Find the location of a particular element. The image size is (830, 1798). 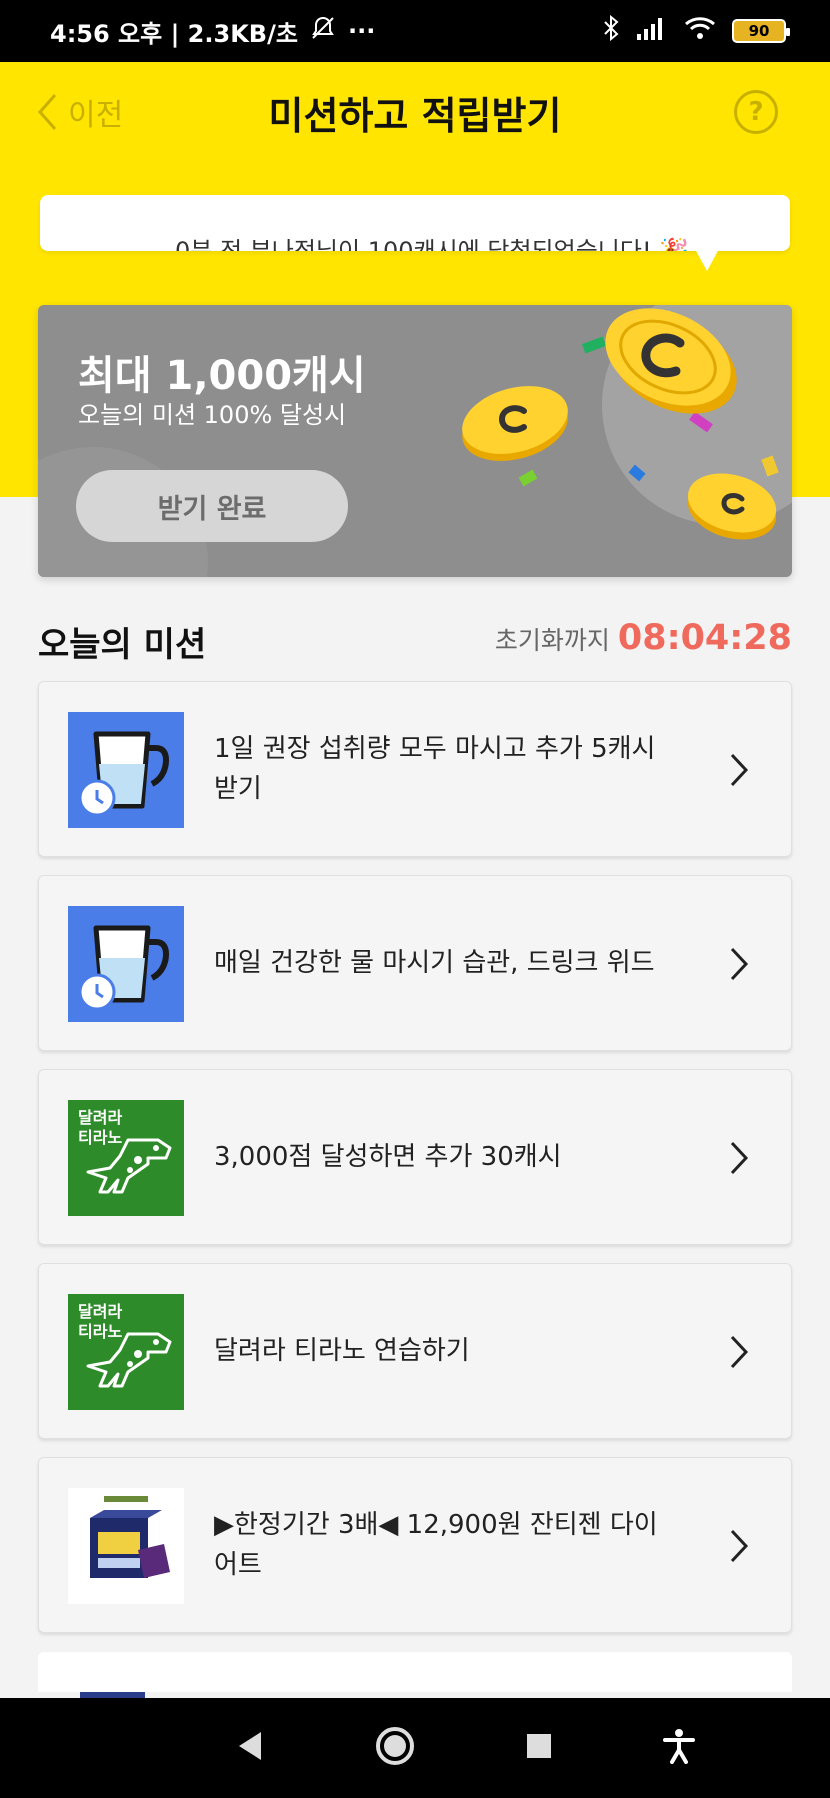

missions-title: 오늘의 미션 is located at coordinates (122, 645).